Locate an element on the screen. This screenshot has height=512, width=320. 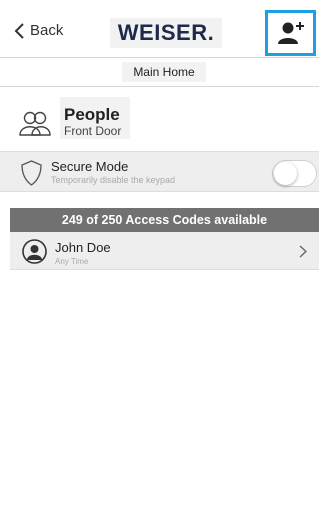
avatar-icon is located at coordinates (34, 251).